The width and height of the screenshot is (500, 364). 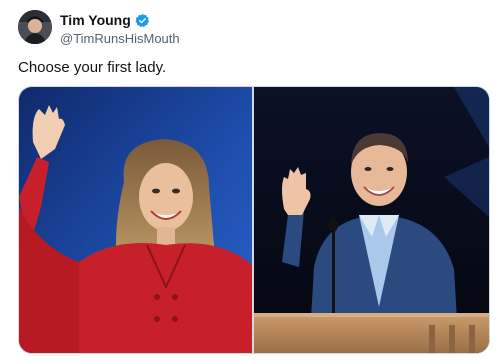 What do you see at coordinates (120, 38) in the screenshot?
I see `user-handle: @TimRunsHisMouth` at bounding box center [120, 38].